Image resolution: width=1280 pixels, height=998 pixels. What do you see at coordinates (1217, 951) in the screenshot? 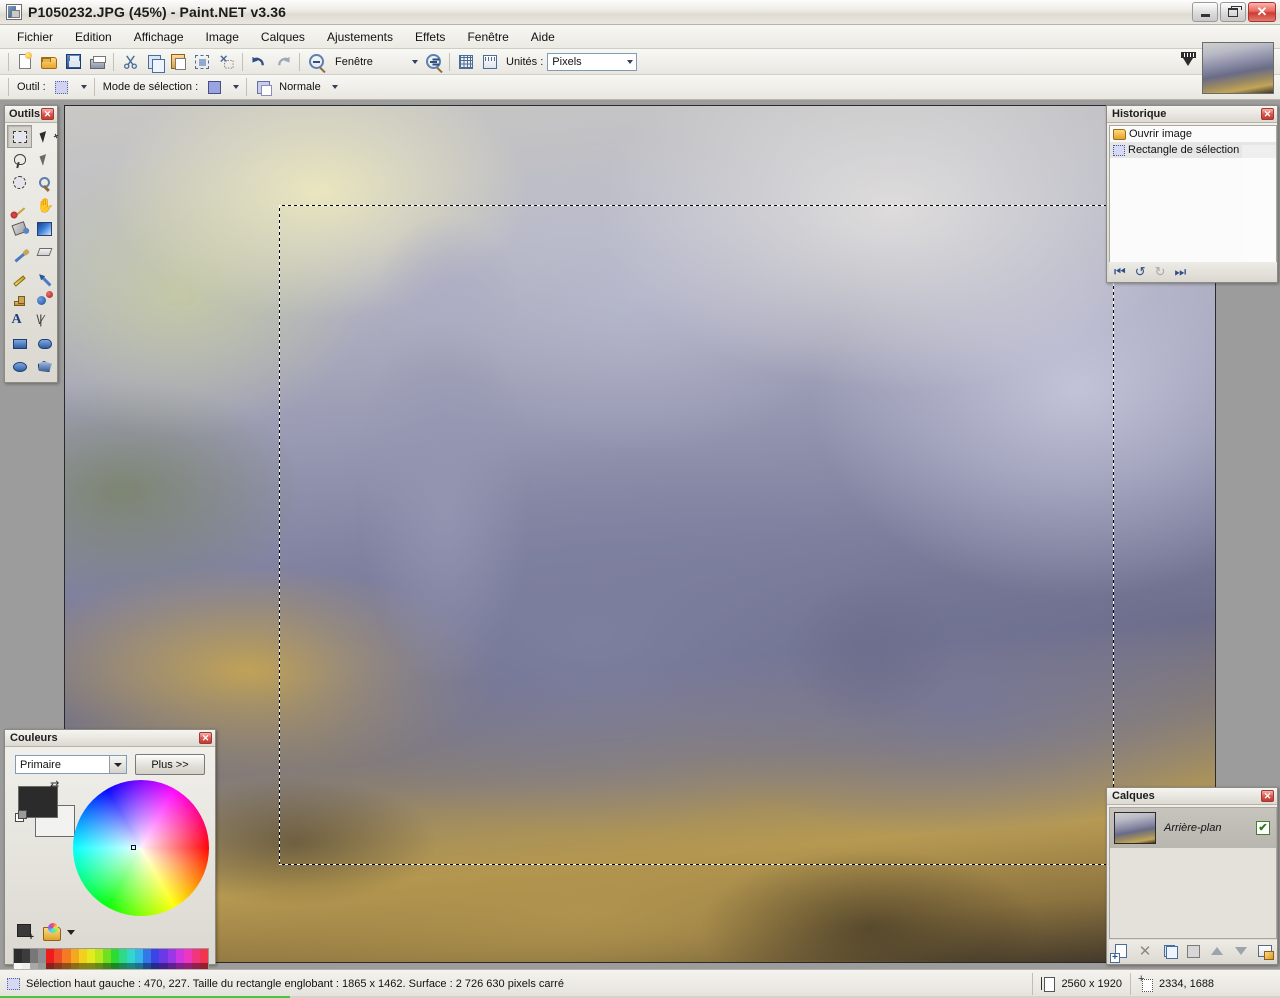
I see `move-layer-up-button` at bounding box center [1217, 951].